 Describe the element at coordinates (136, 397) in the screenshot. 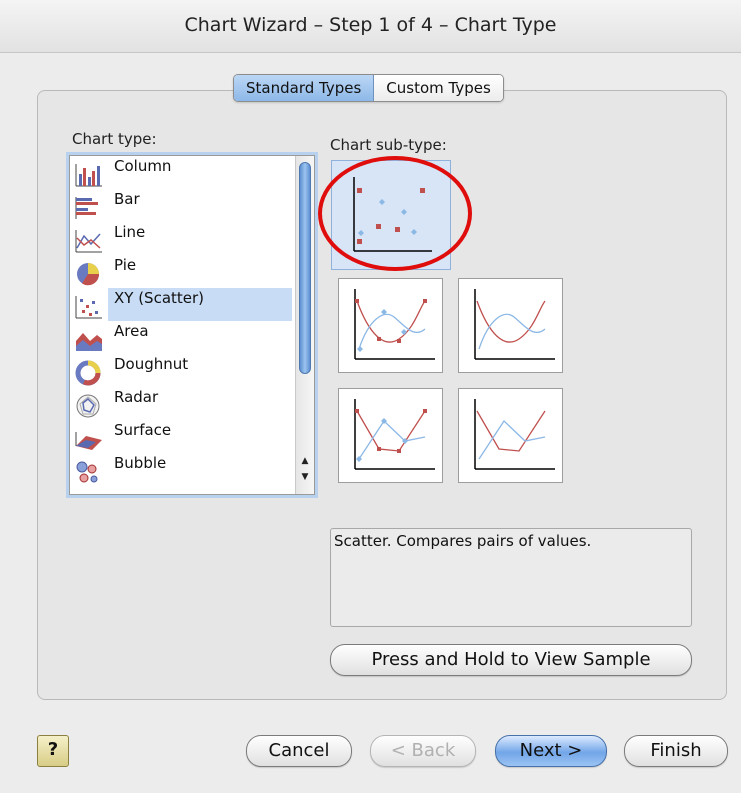

I see `chart-type-item-label: Radar` at that location.